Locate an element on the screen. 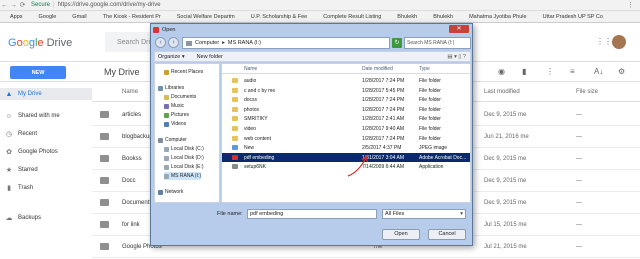 The height and width of the screenshot is (259, 640). row-modified-by: me is located at coordinates (522, 225).